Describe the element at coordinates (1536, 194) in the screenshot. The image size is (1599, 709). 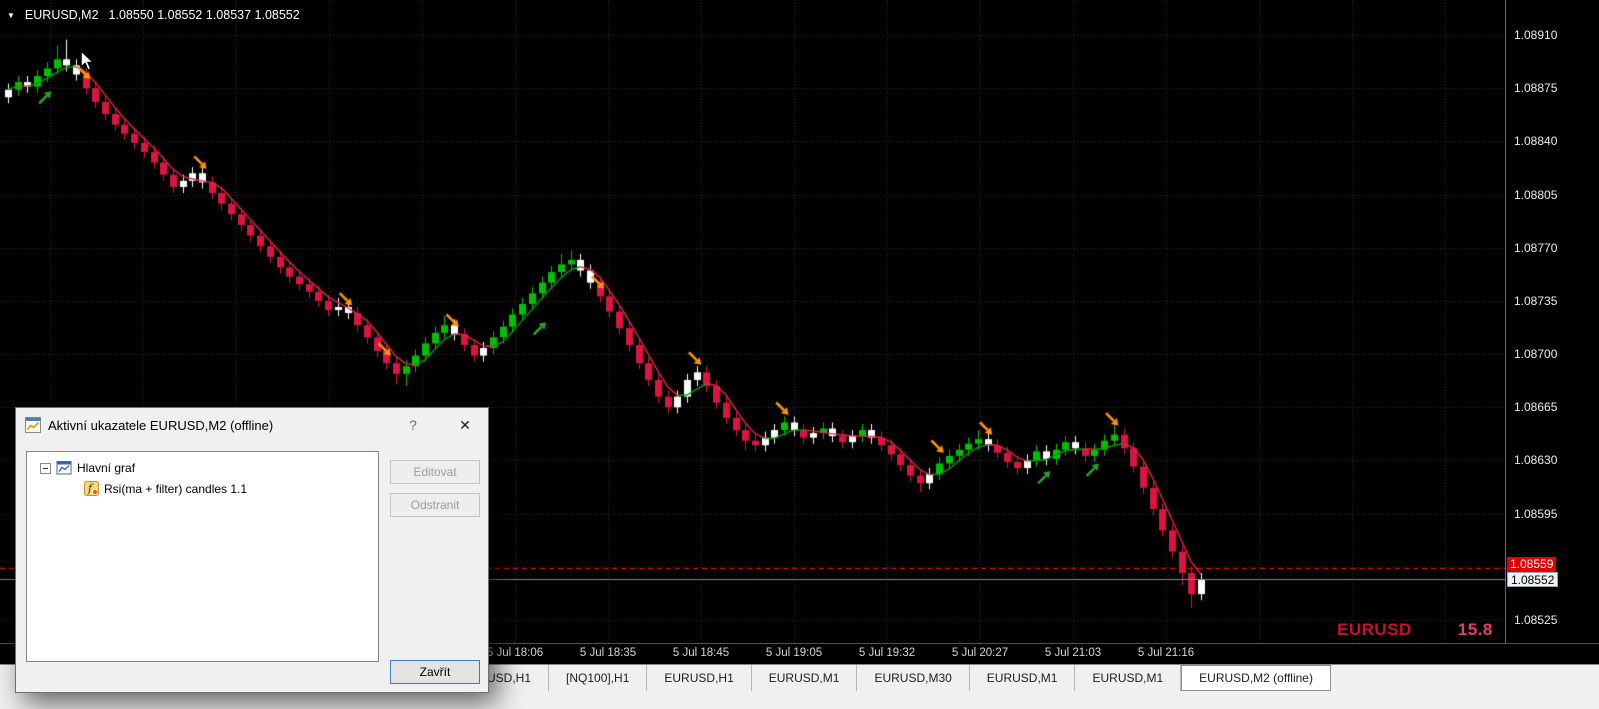
I see `price-axis-label: 1.08805` at that location.